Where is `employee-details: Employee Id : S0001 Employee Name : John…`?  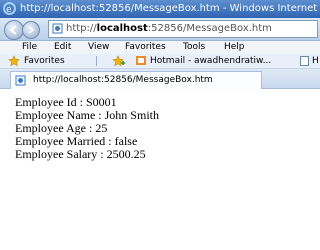 employee-details: Employee Id : S0001 Employee Name : John… is located at coordinates (87, 128).